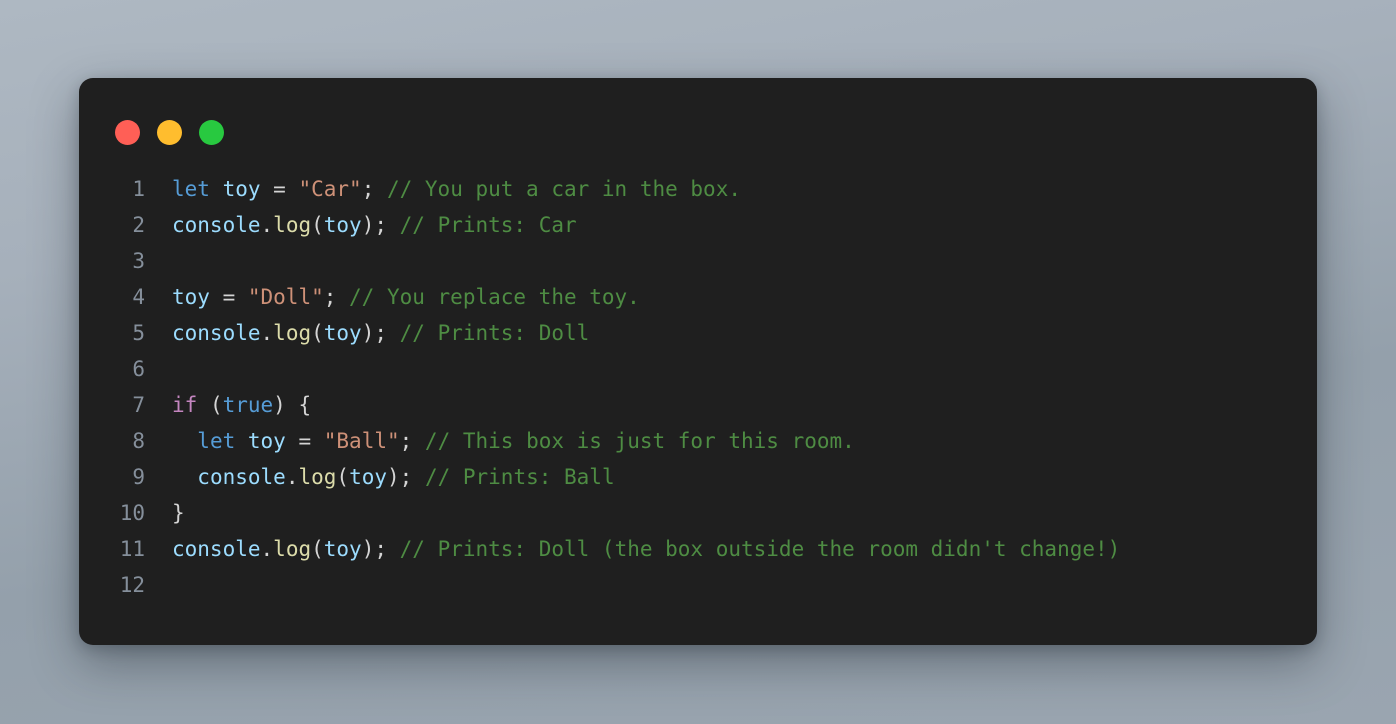  I want to click on window-titlebar, so click(698, 111).